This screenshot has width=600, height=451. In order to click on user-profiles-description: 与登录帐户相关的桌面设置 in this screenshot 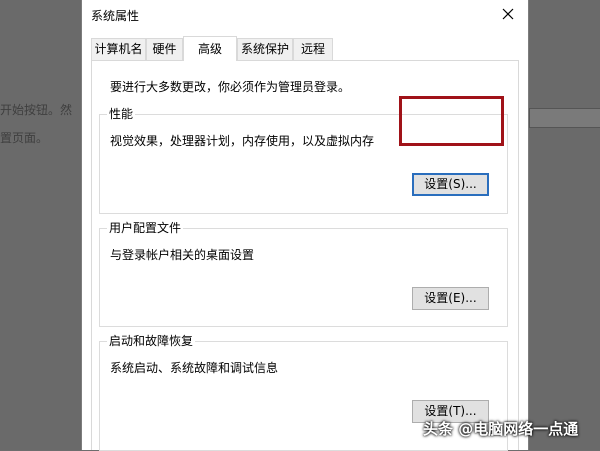, I will do `click(182, 255)`.